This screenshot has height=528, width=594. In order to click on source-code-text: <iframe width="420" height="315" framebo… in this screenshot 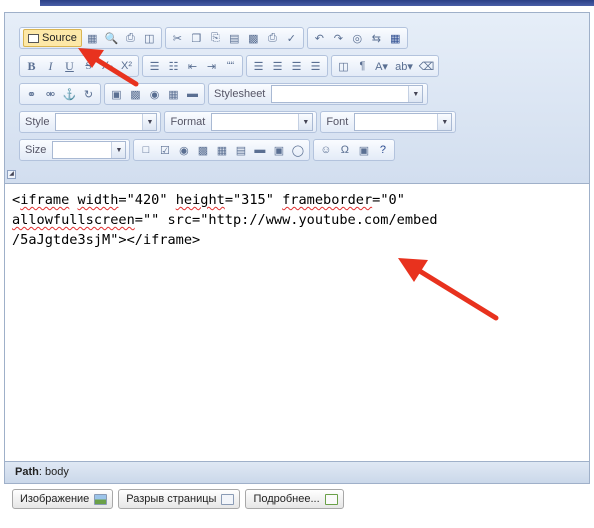, I will do `click(292, 220)`.